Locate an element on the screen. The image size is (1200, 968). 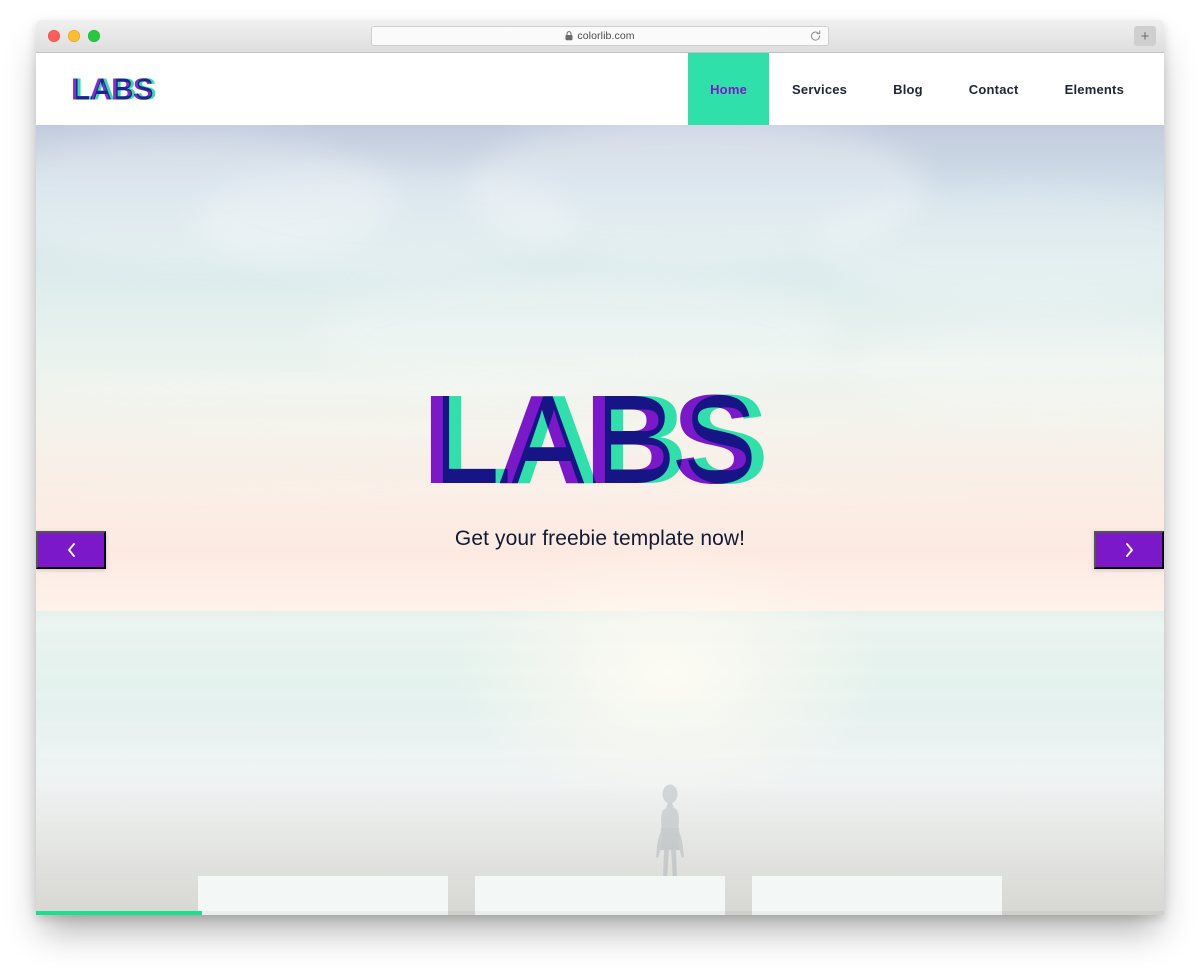
address-bar-content: colorlib.com is located at coordinates (600, 36).